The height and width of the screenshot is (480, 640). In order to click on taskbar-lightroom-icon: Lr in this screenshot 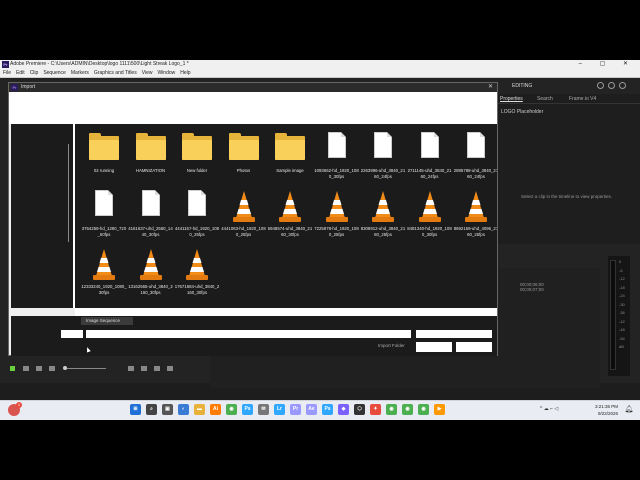, I will do `click(279, 409)`.